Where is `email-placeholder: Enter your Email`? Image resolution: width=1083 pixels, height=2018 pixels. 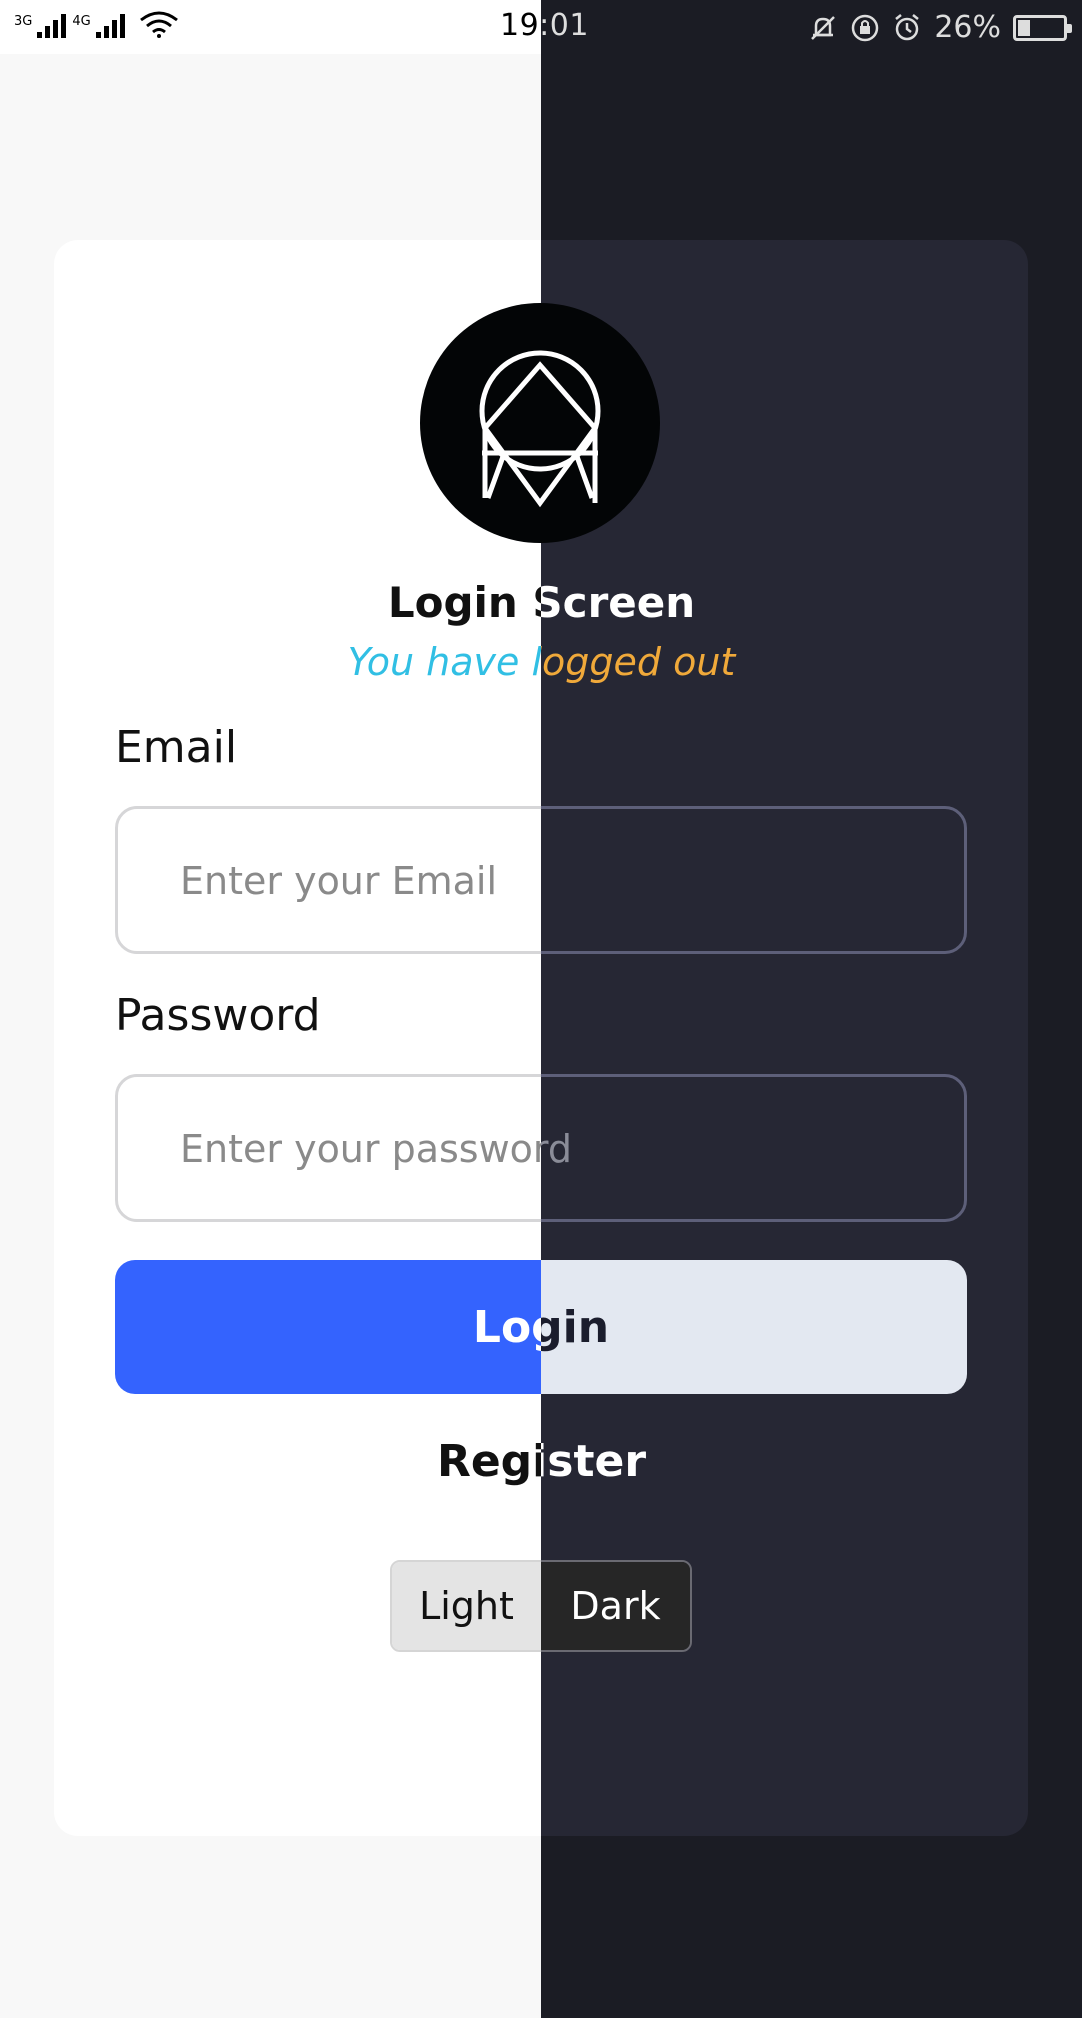 email-placeholder: Enter your Email is located at coordinates (339, 881).